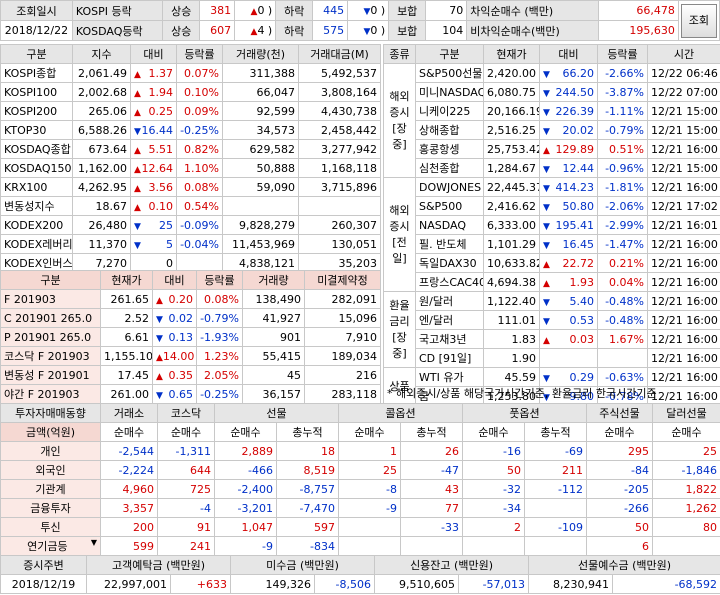 The width and height of the screenshot is (720, 595). Describe the element at coordinates (36, 111) in the screenshot. I see `index-name: KOSPI200` at that location.